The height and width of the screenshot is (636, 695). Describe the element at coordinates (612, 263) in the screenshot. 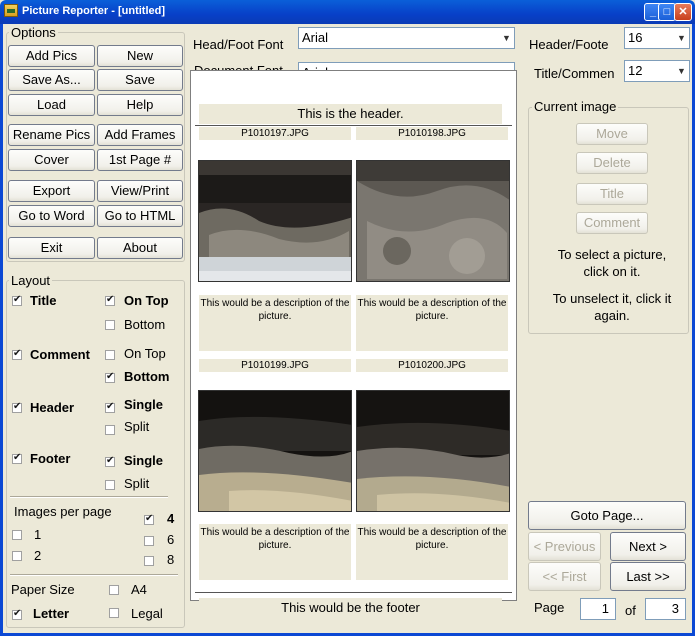

I see `select-hint: To select a picture, click on it.` at that location.